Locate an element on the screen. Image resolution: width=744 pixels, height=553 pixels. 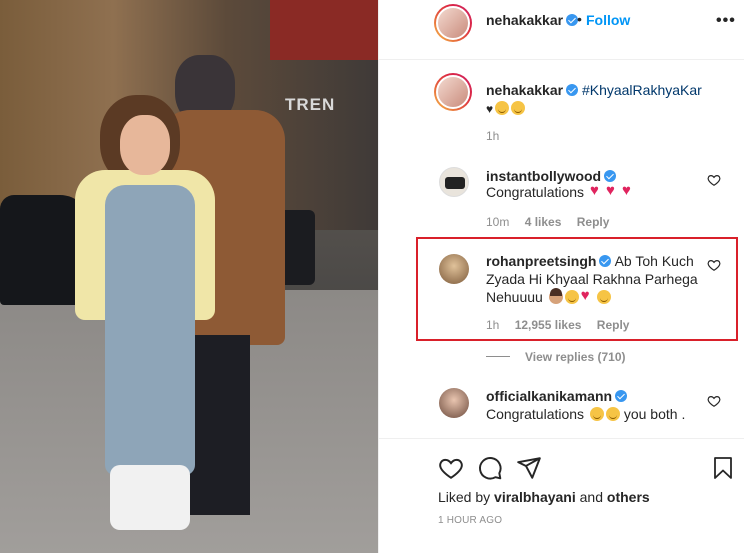
more-options-icon: ••• is located at coordinates (726, 21).